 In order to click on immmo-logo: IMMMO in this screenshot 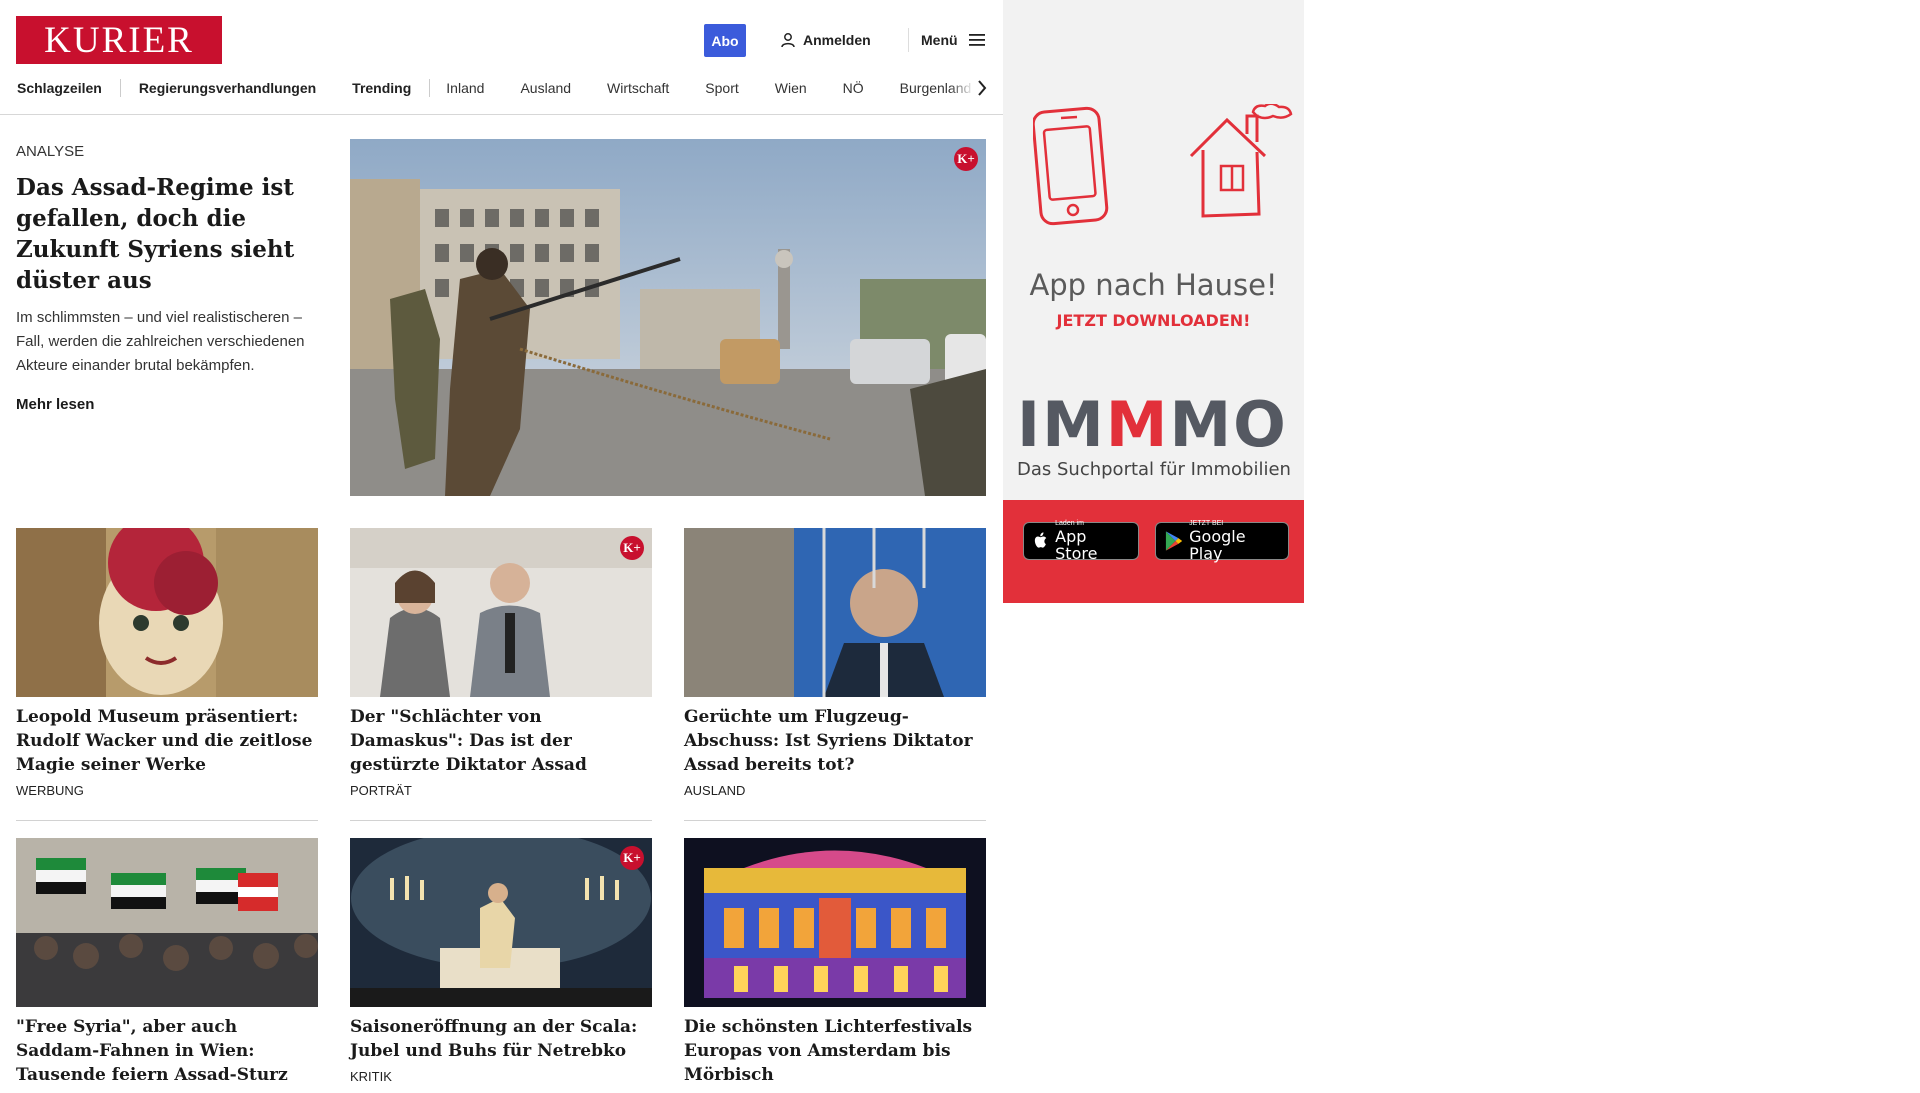, I will do `click(1154, 425)`.